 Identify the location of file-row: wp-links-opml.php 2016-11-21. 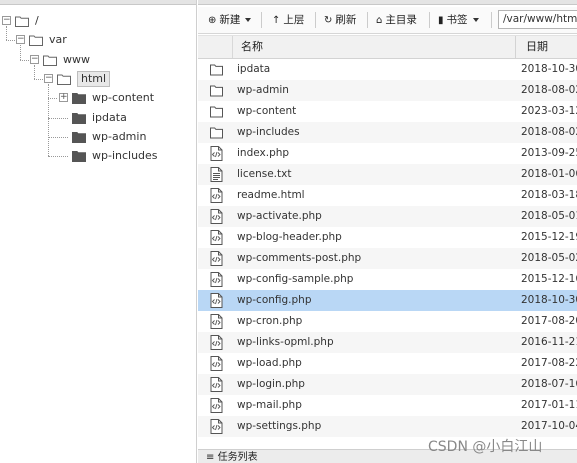
(387, 342).